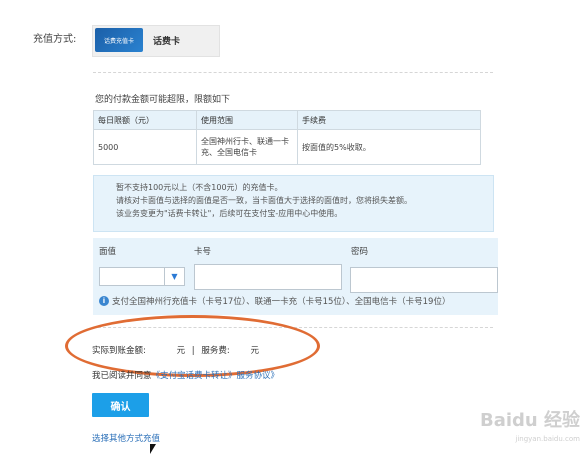 This screenshot has width=586, height=456. What do you see at coordinates (119, 40) in the screenshot?
I see `phone-card-image: 话费充值卡` at bounding box center [119, 40].